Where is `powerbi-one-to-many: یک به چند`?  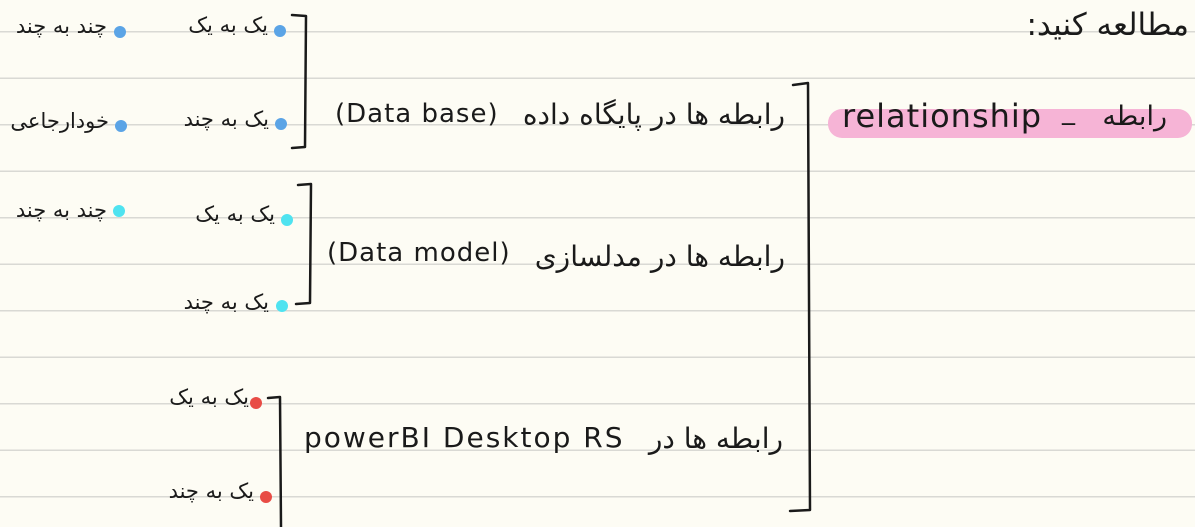 powerbi-one-to-many: یک به چند is located at coordinates (211, 491).